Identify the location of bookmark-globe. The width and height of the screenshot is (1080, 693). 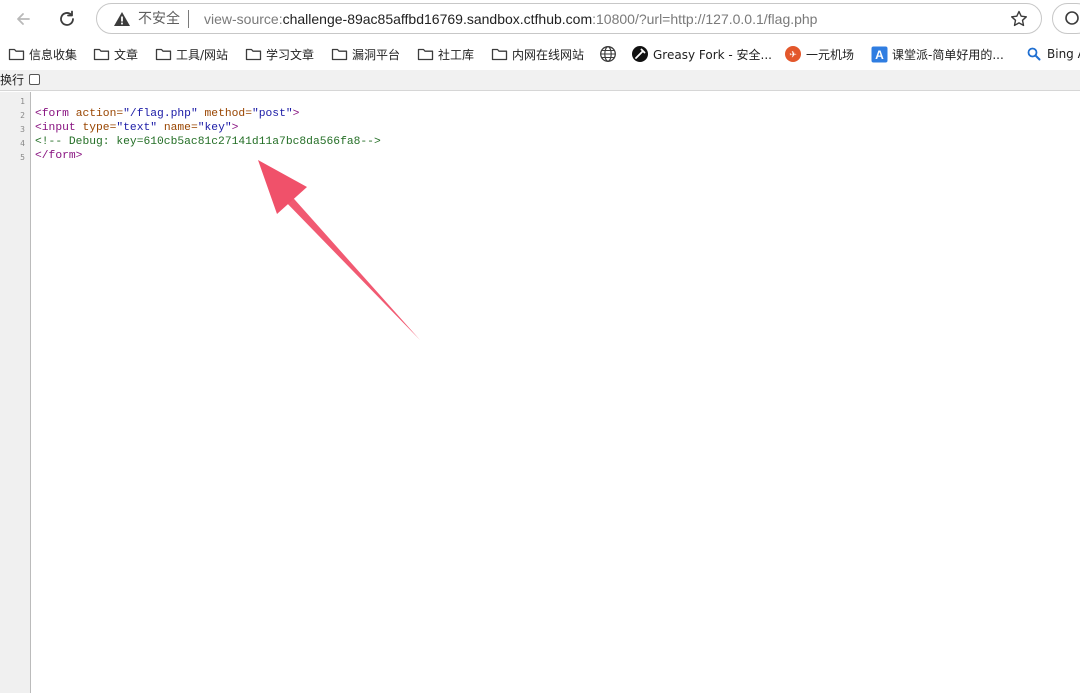
(610, 54).